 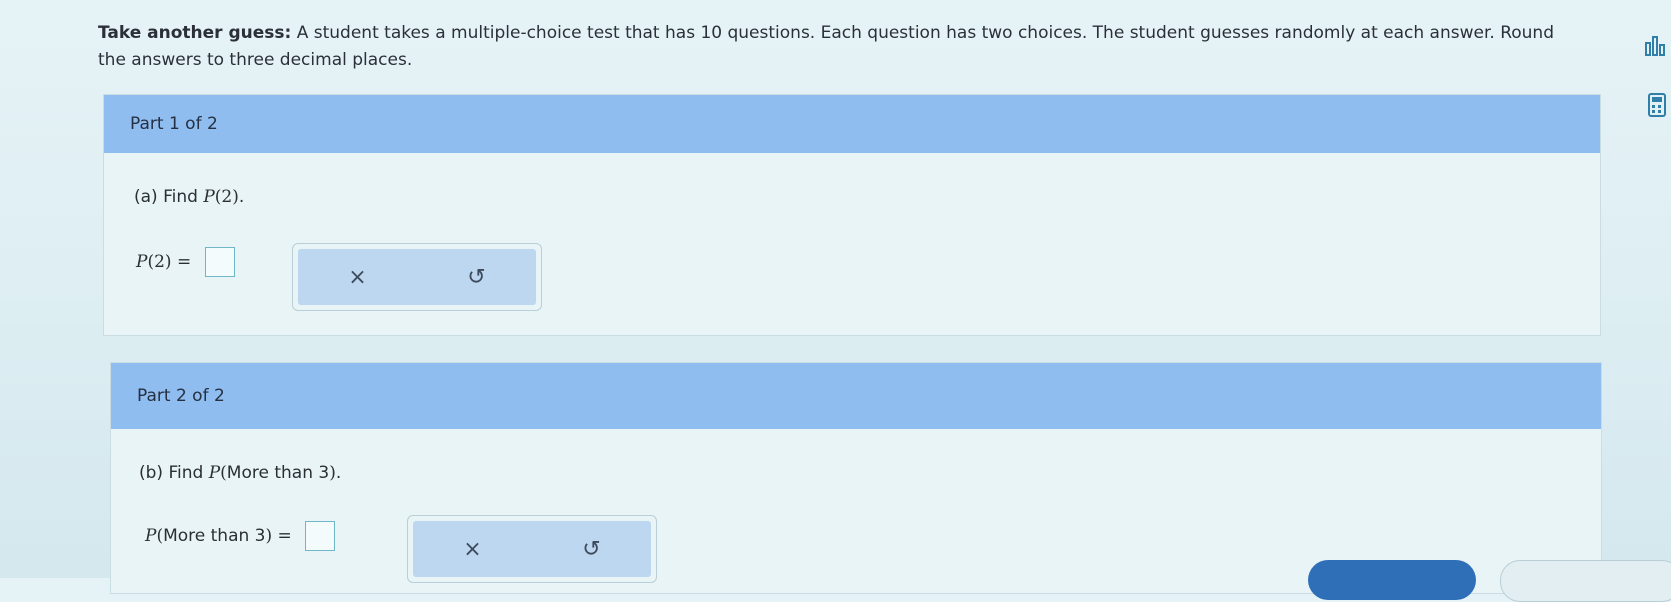 I want to click on part-2-prompt-suffix: ., so click(x=338, y=473).